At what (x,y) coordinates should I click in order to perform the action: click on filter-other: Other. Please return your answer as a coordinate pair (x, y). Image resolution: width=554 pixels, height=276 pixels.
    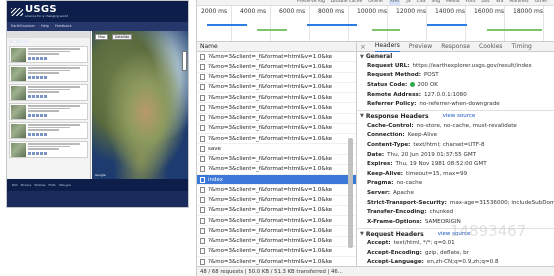
    Looking at the image, I should click on (541, 2).